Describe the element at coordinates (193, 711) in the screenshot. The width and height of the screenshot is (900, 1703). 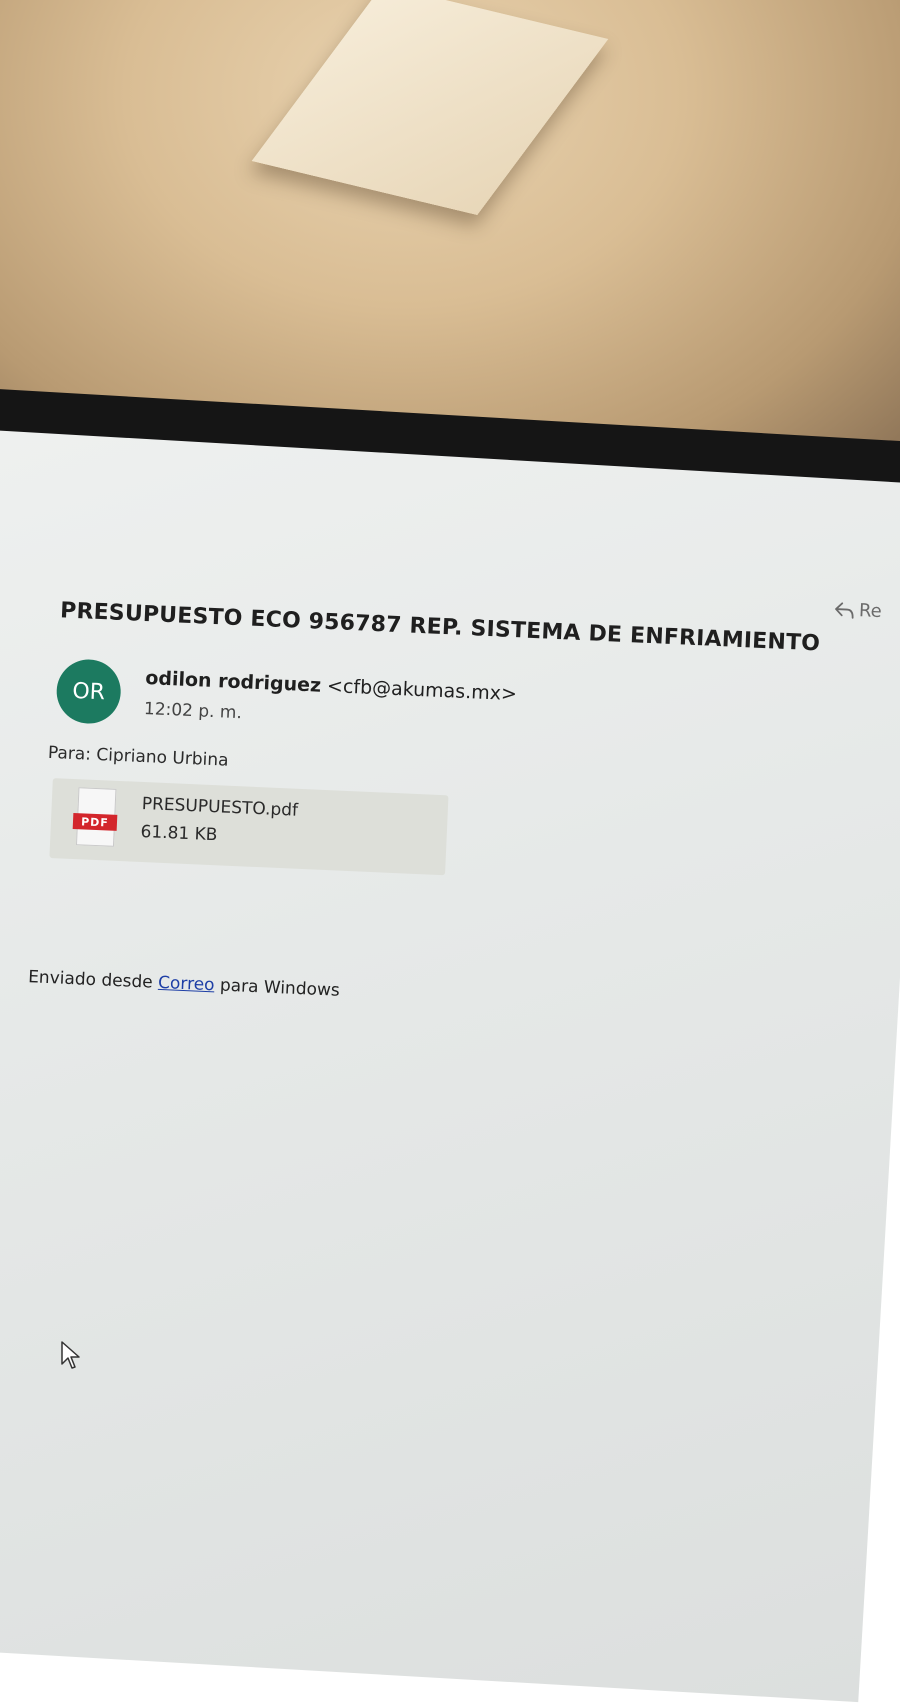
I see `sent-time: 12:02 p. m.` at that location.